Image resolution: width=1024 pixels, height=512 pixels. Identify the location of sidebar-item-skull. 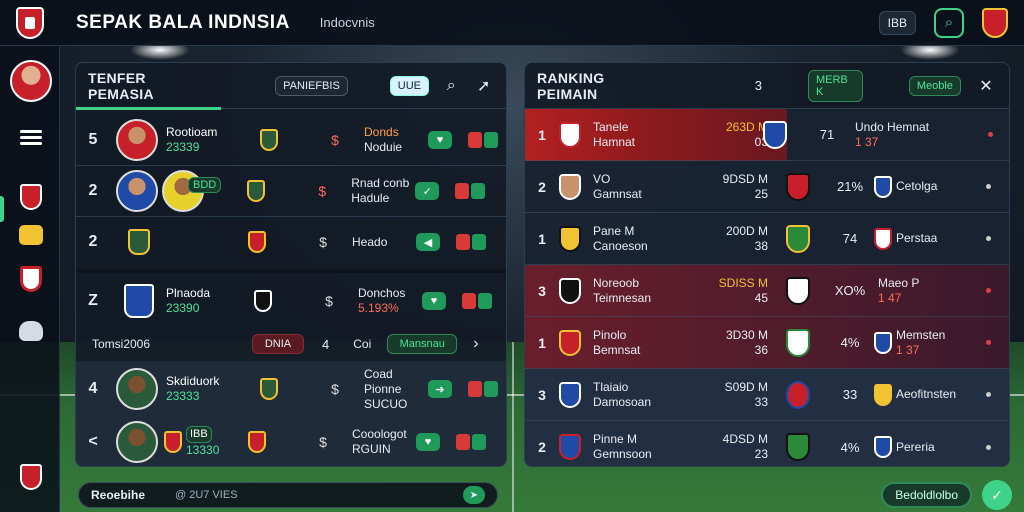
(31, 331).